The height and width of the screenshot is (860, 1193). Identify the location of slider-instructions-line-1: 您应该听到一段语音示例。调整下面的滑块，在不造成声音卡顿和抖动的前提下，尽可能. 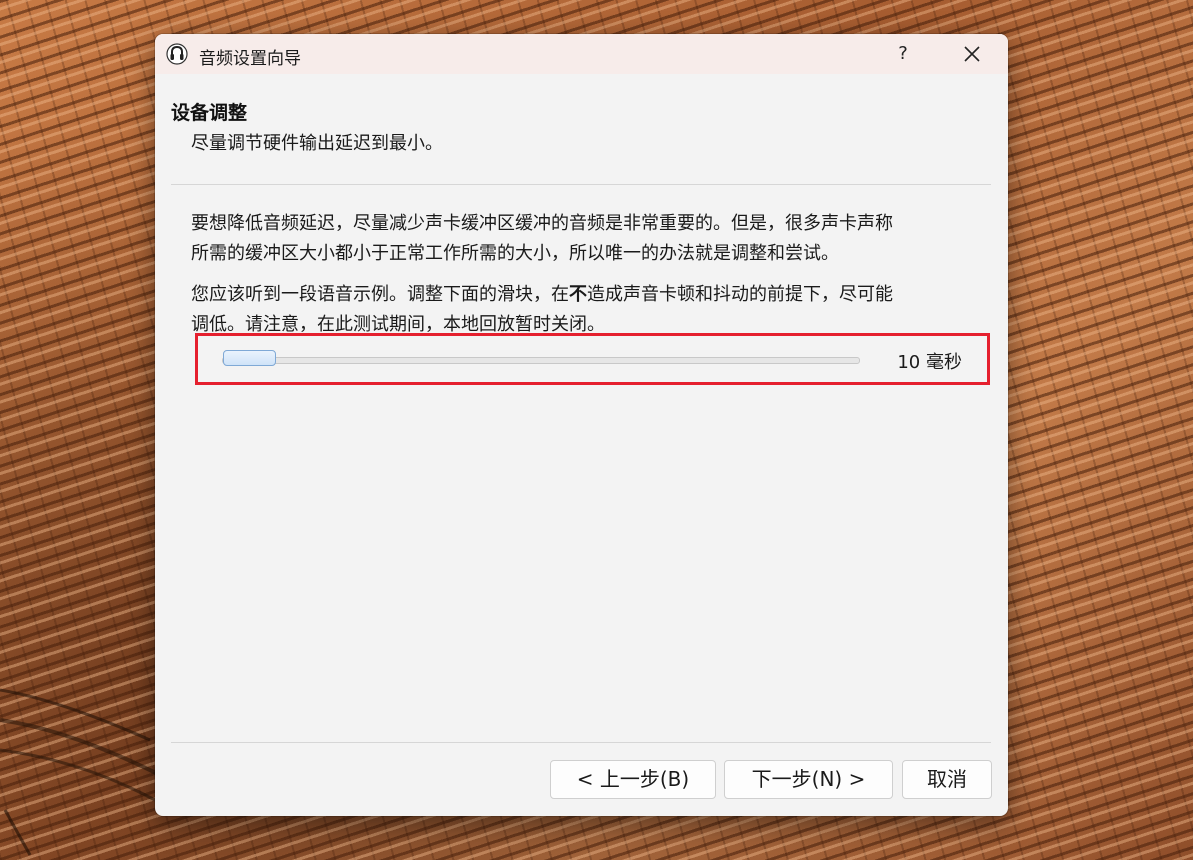
(586, 295).